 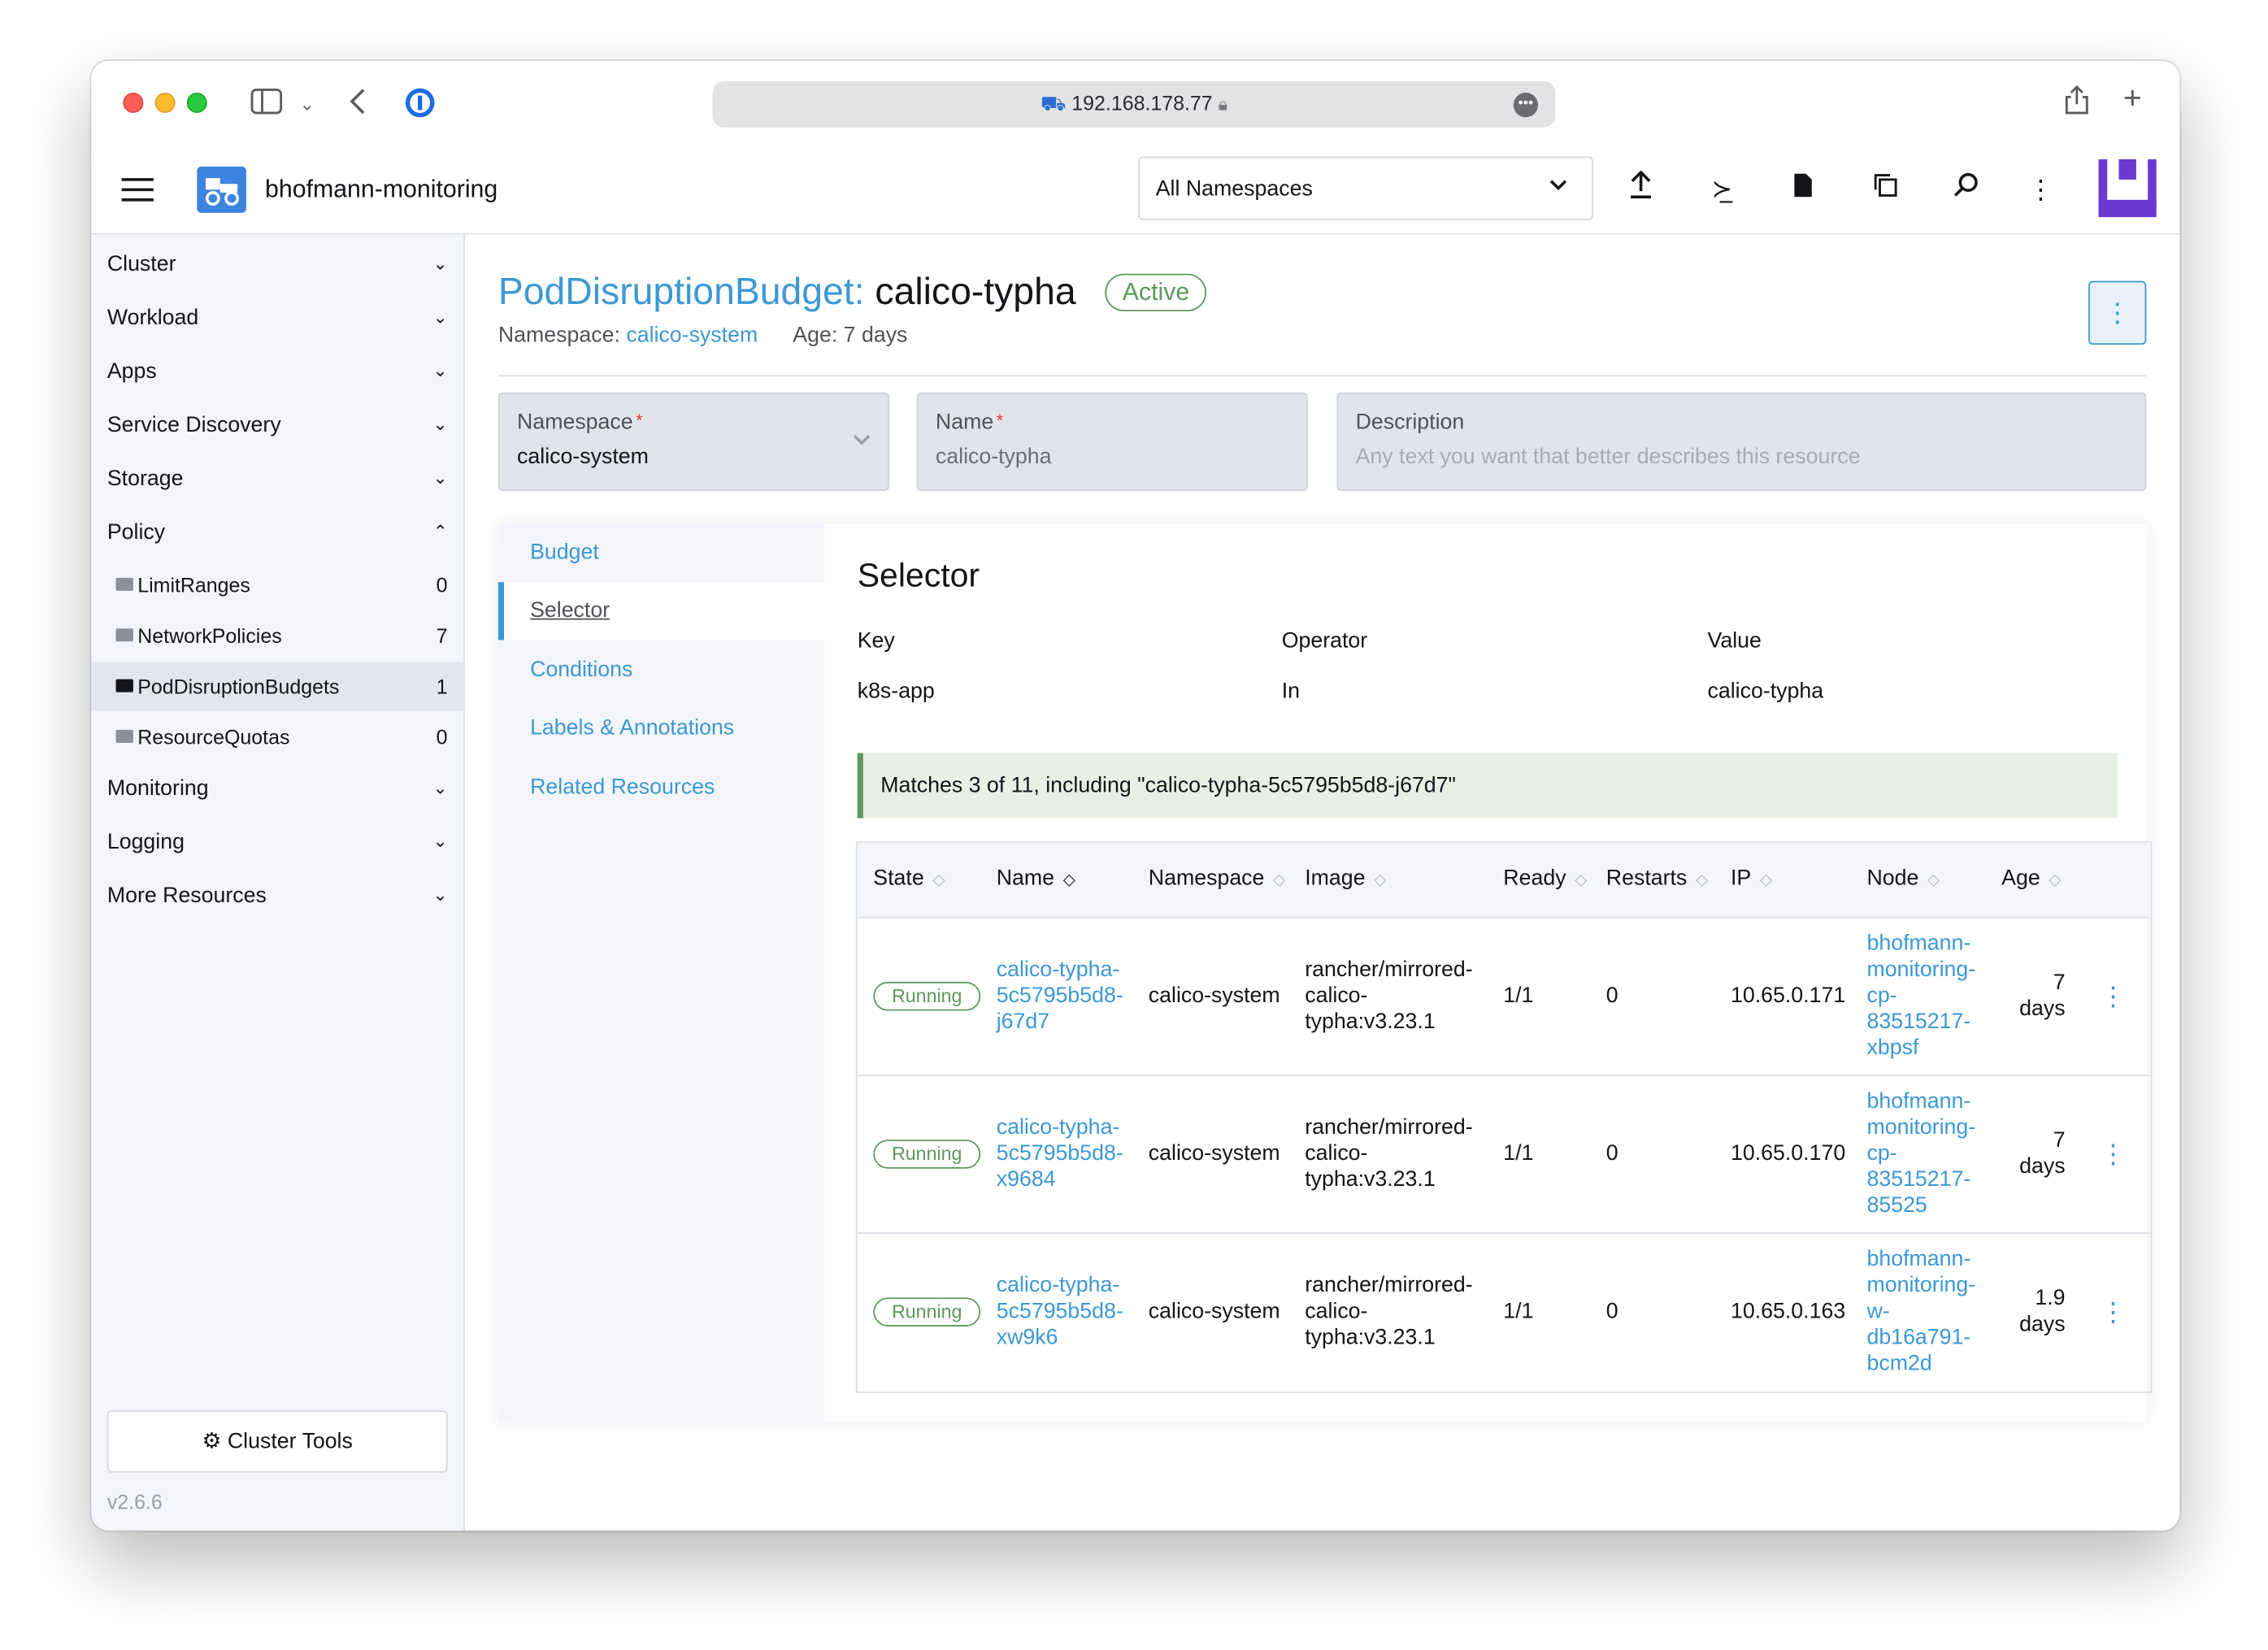 I want to click on more-icon: •••, so click(x=1526, y=105).